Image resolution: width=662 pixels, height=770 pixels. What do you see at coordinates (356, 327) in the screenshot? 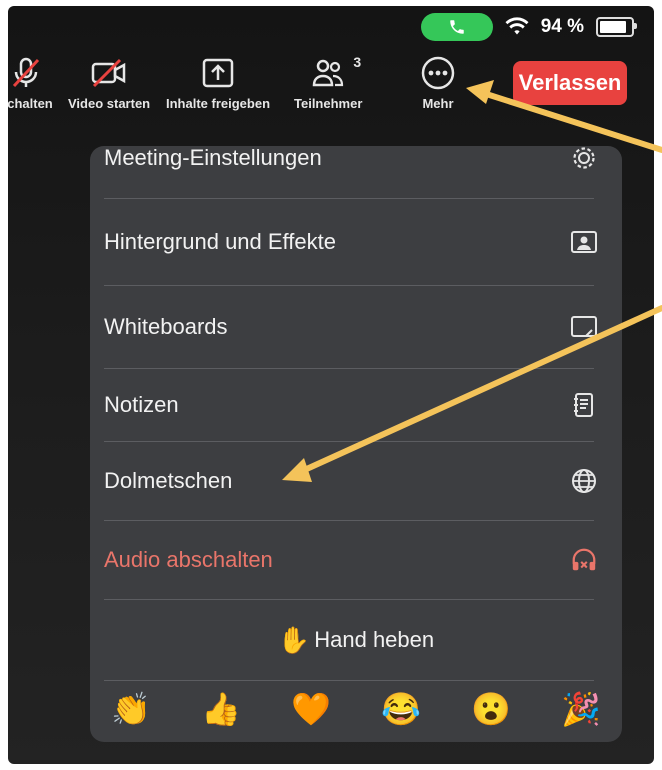
I see `menu-item-whiteboards: Whiteboards` at bounding box center [356, 327].